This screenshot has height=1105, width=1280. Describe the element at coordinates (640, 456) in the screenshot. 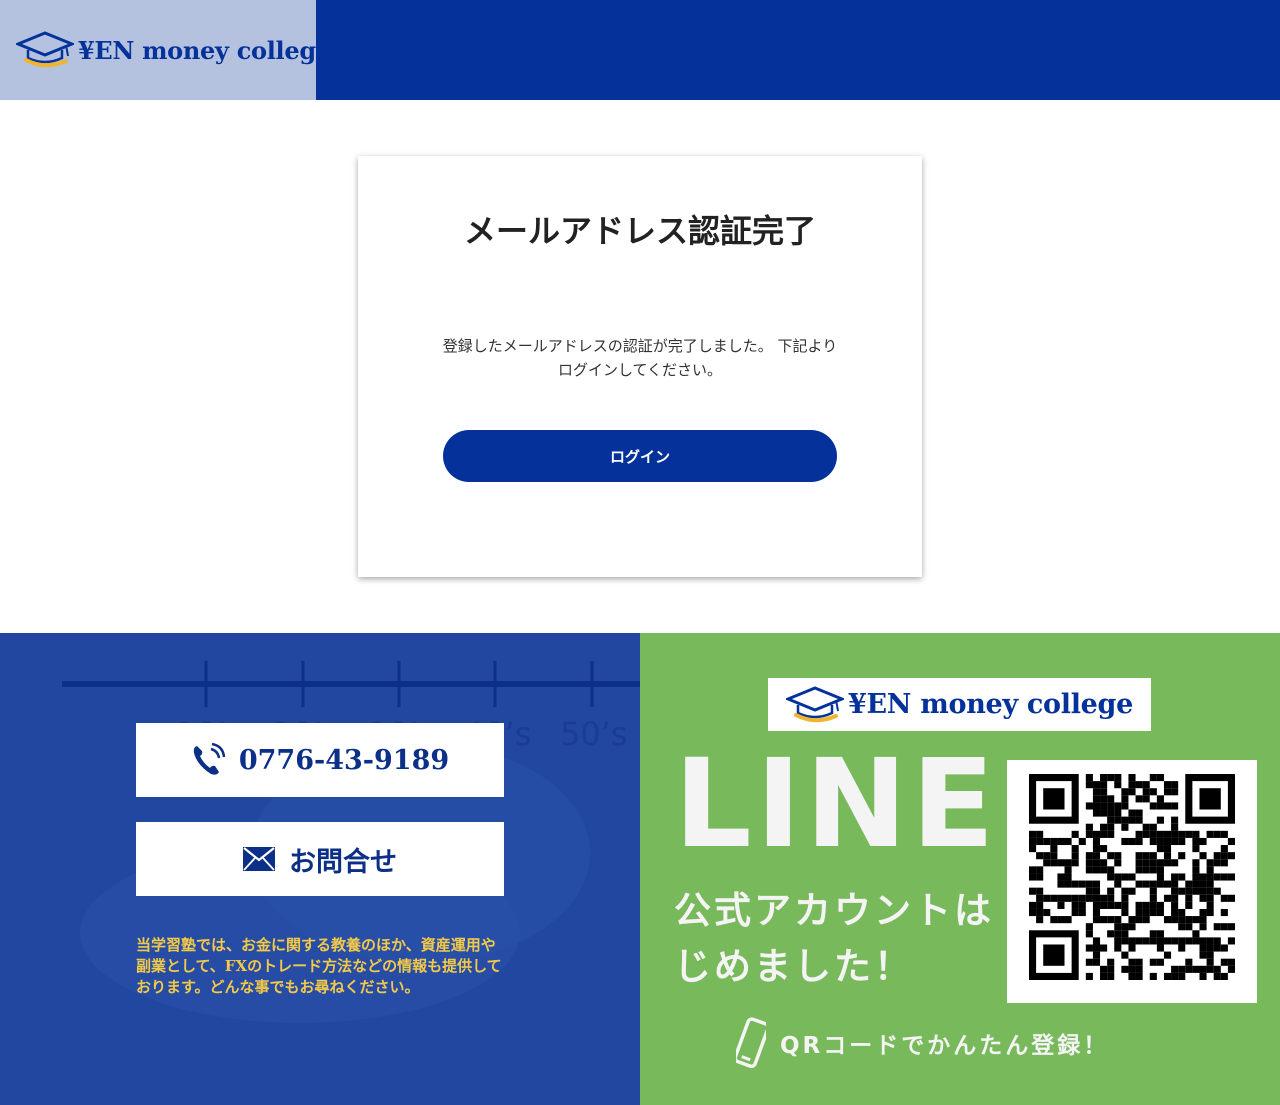

I see `login-button: ログイン` at that location.